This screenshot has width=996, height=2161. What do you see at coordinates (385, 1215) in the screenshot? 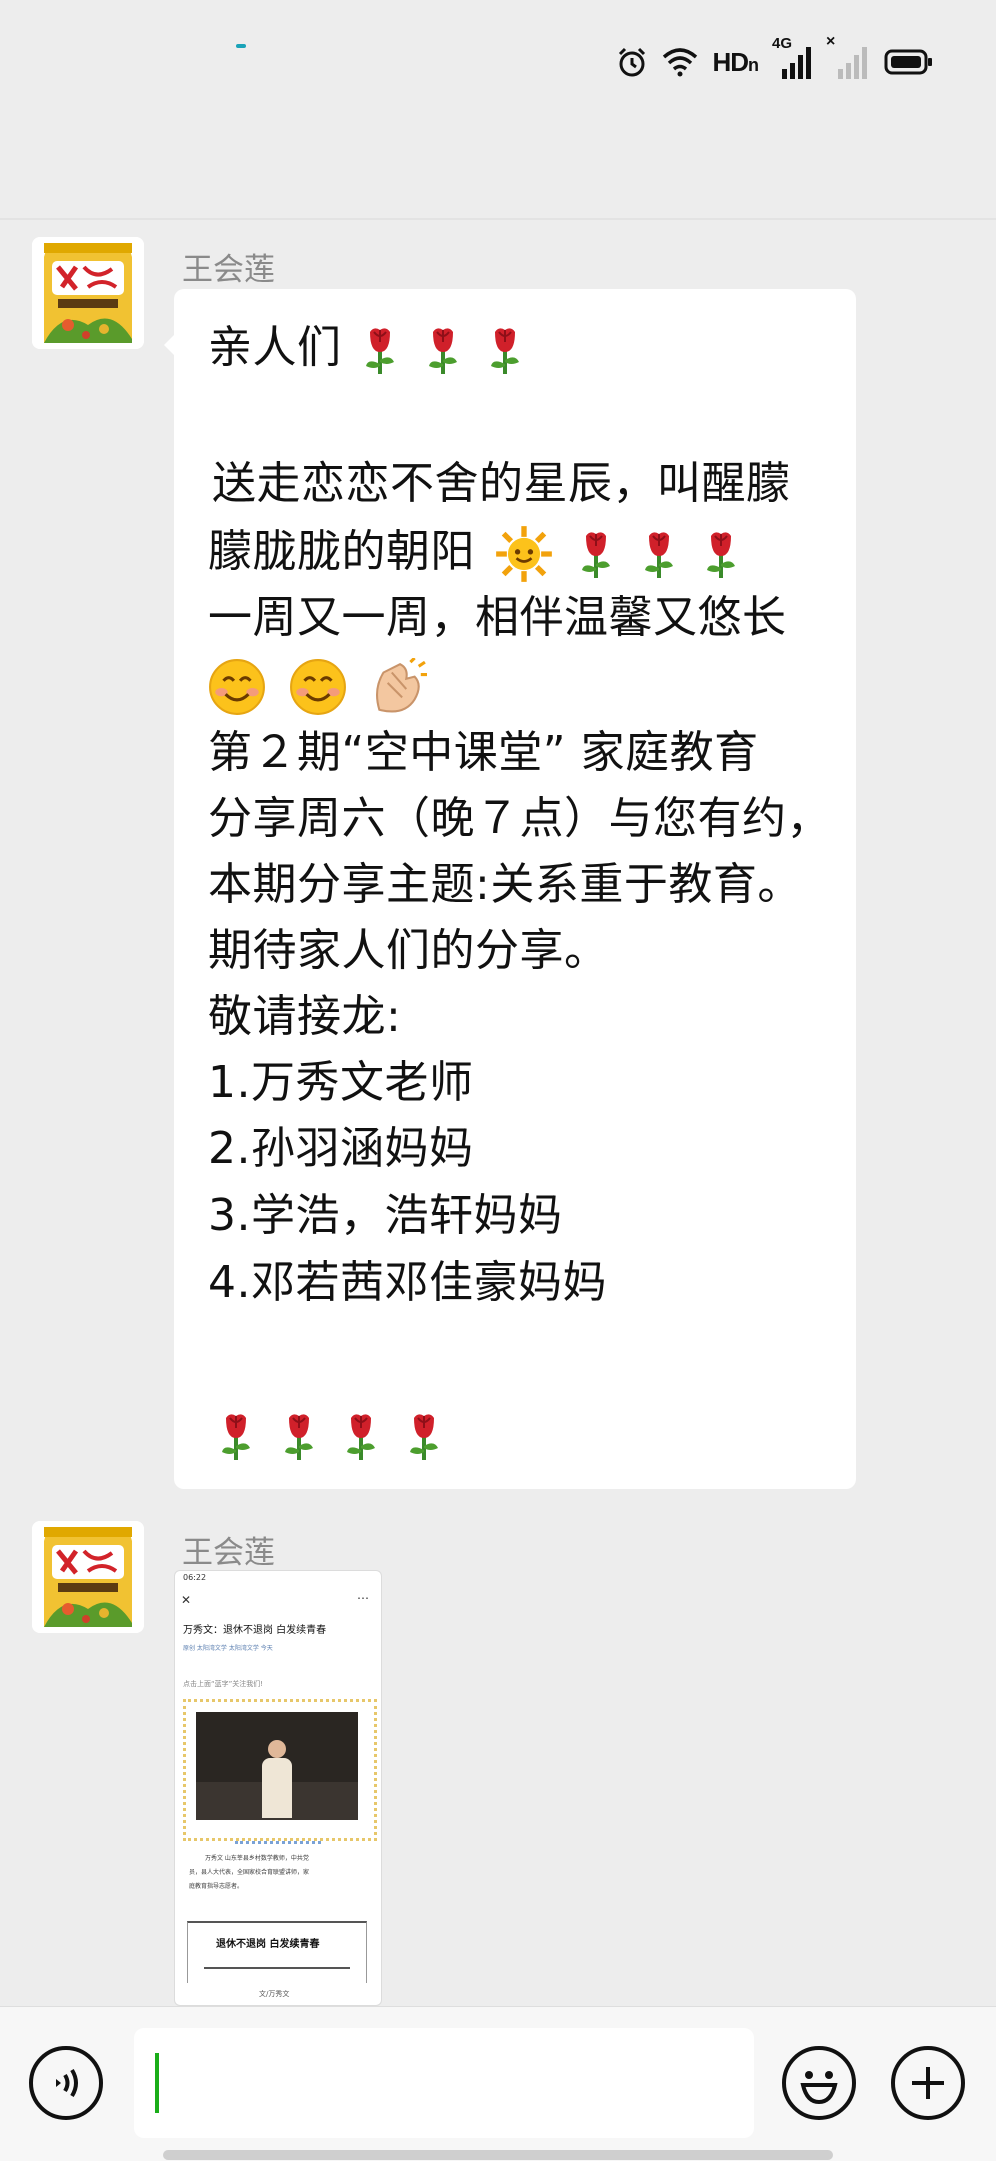
I see `message-line: 3.学浩，浩轩妈妈` at bounding box center [385, 1215].